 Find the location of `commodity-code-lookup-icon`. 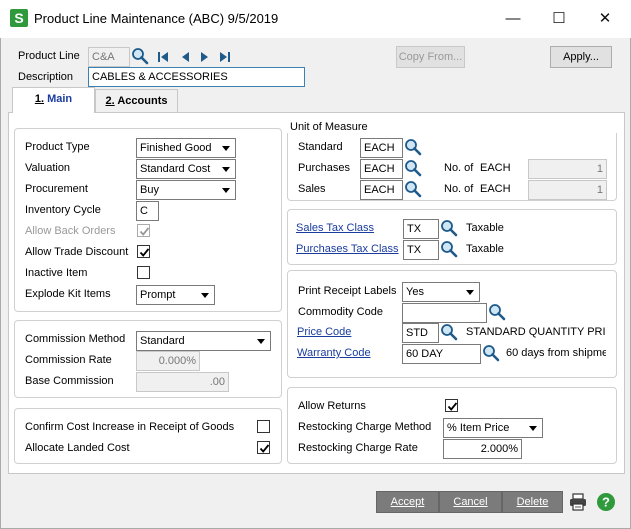

commodity-code-lookup-icon is located at coordinates (497, 312).